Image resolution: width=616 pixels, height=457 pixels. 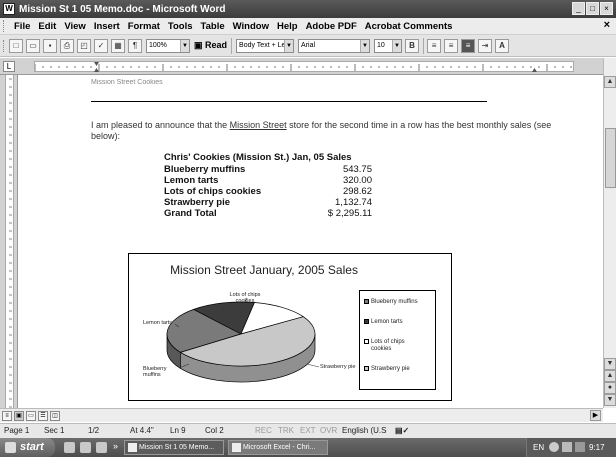 I want to click on status-trk: TRK, so click(x=286, y=430).